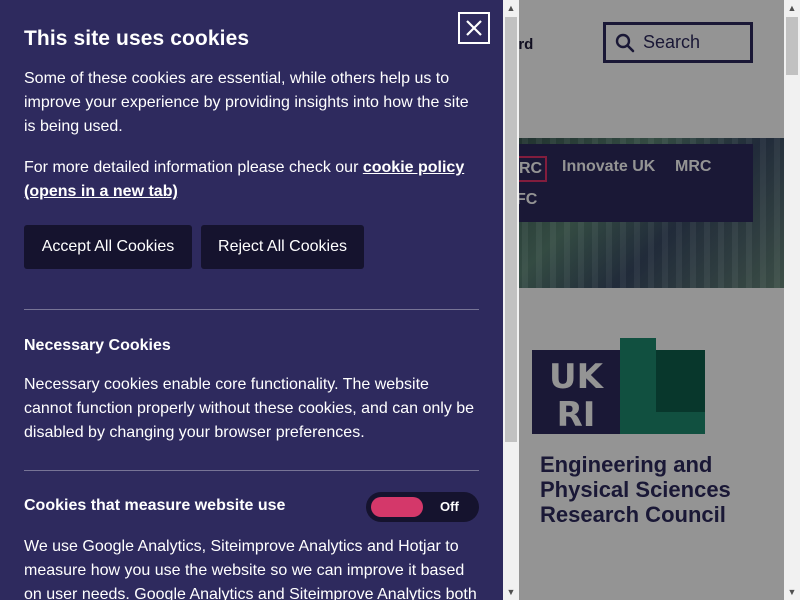  I want to click on close-icon, so click(474, 28).